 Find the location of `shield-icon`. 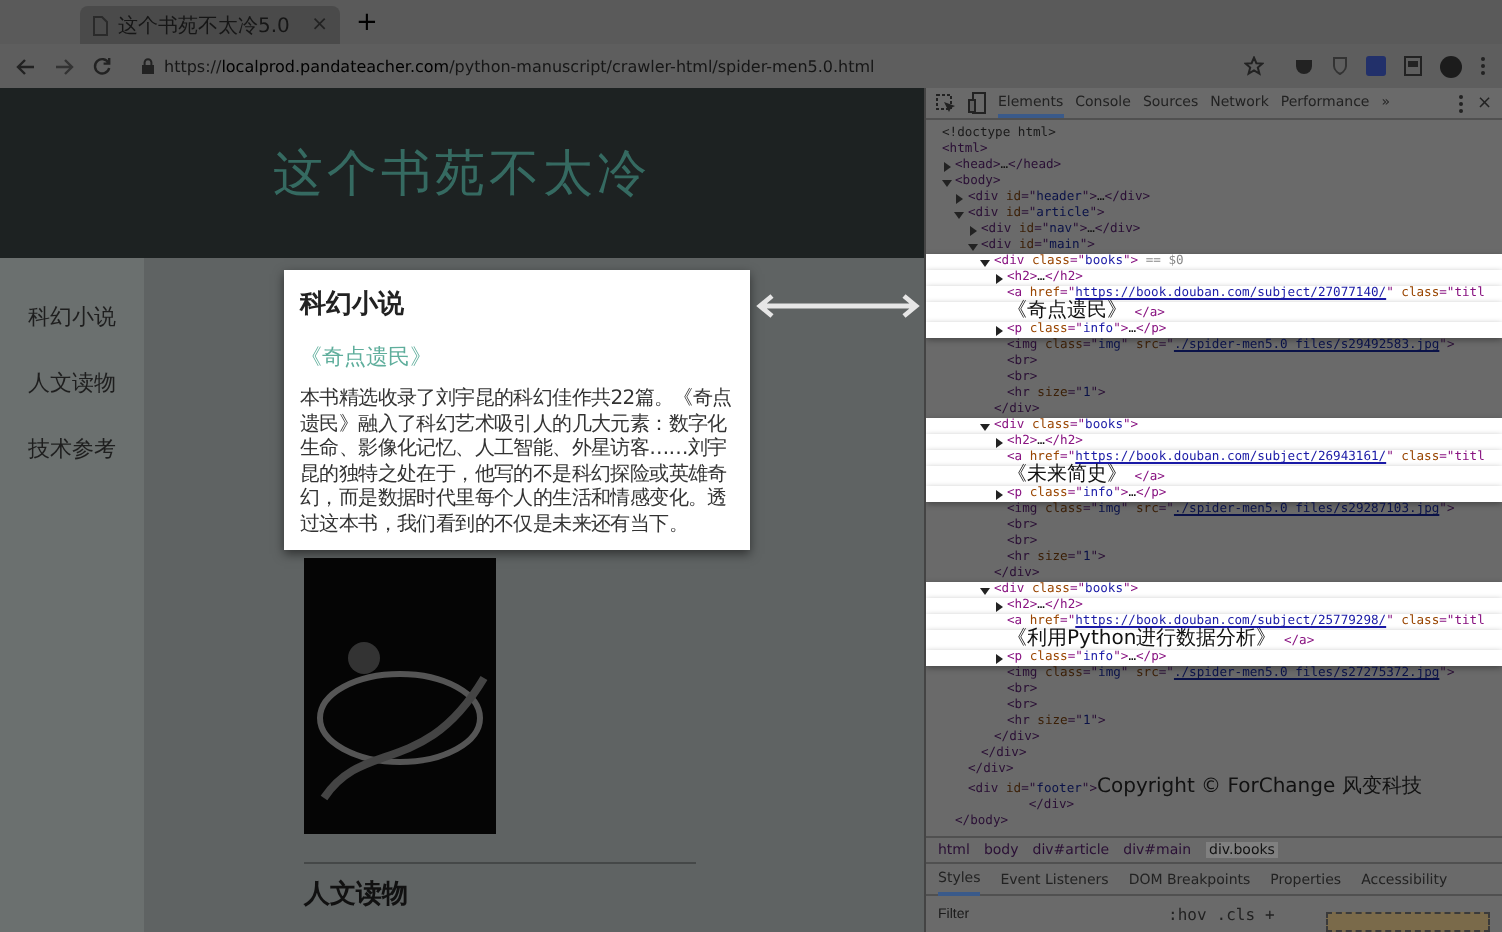

shield-icon is located at coordinates (1340, 66).